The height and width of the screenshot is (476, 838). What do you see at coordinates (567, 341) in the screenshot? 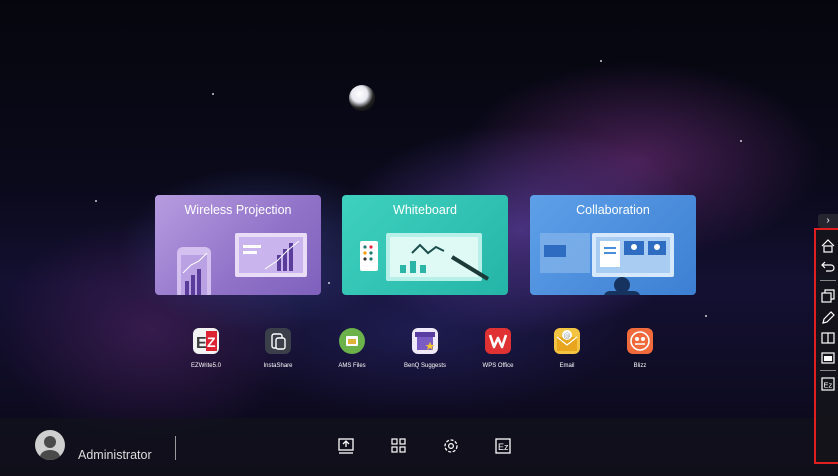
I see `email-icon: @` at bounding box center [567, 341].